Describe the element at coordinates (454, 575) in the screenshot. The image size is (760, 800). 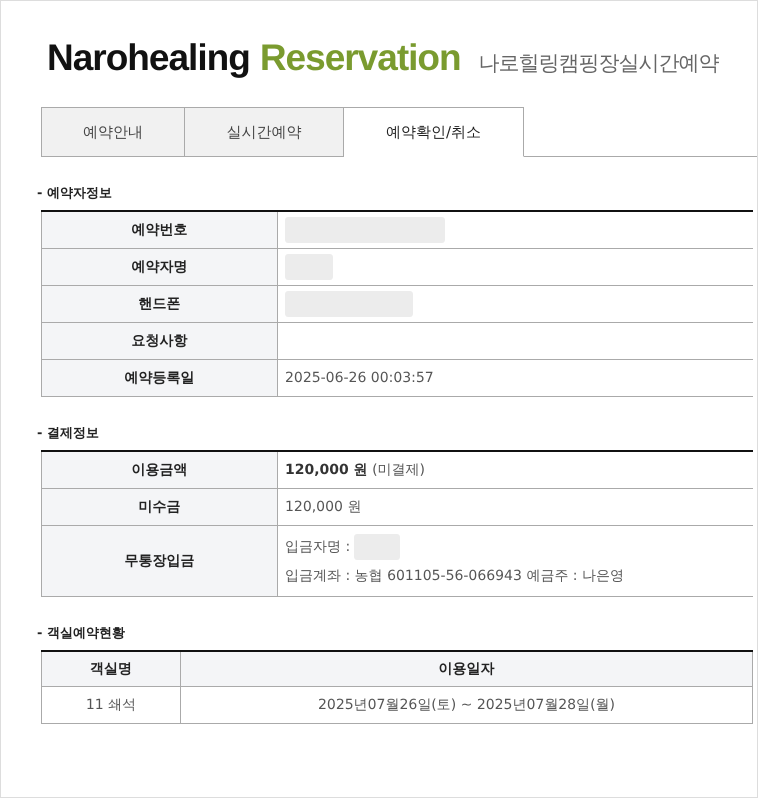
I see `value-text: 입금계좌 : 농협 601105-56-066943 예금주 : 나은영` at that location.